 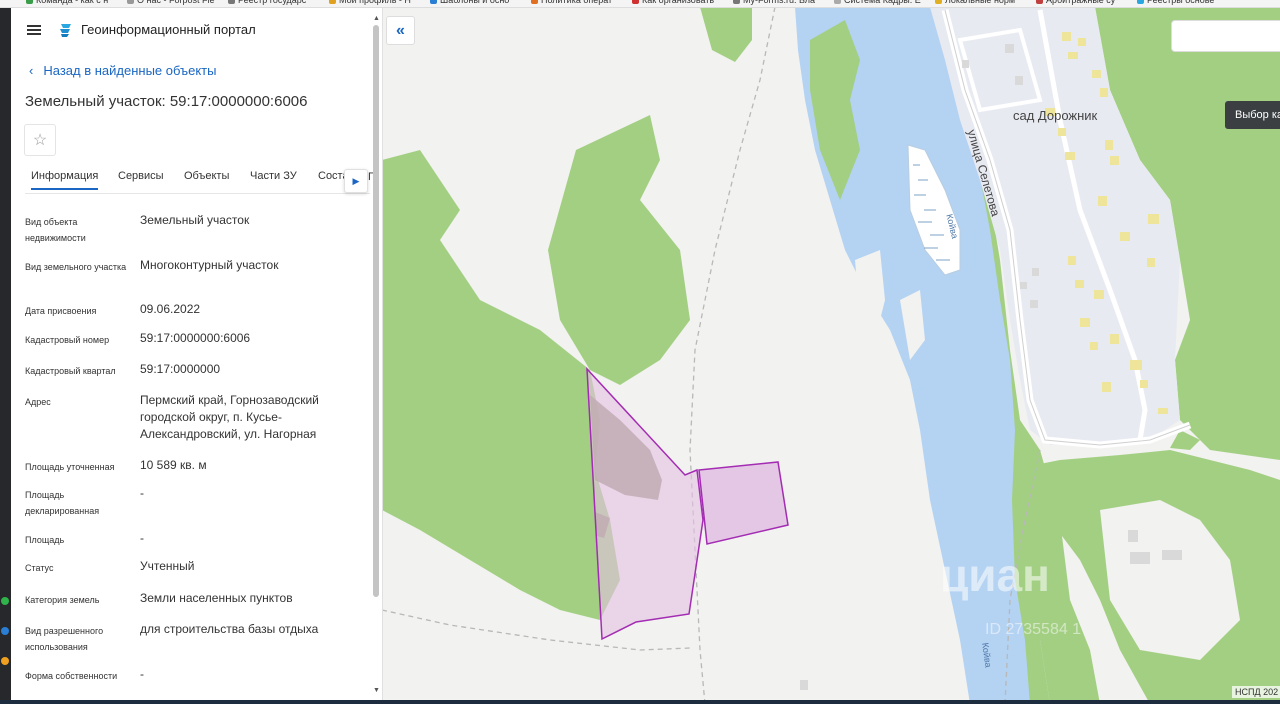 I want to click on bookmark-item: Реестры основе, so click(x=1175, y=2).